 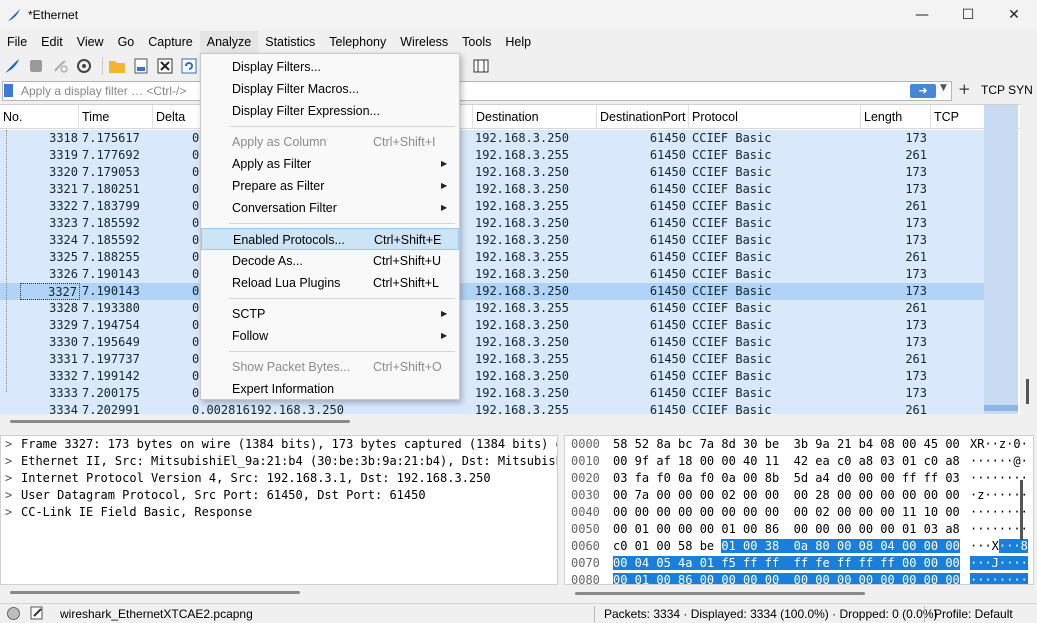 I want to click on menu-capture: Capture, so click(x=170, y=42).